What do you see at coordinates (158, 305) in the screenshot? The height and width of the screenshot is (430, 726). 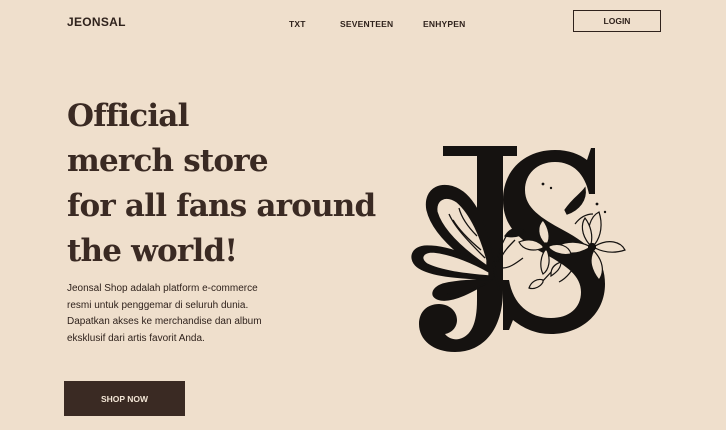 I see `hero-description-line: resmi untuk penggemar di seluruh dunia.` at bounding box center [158, 305].